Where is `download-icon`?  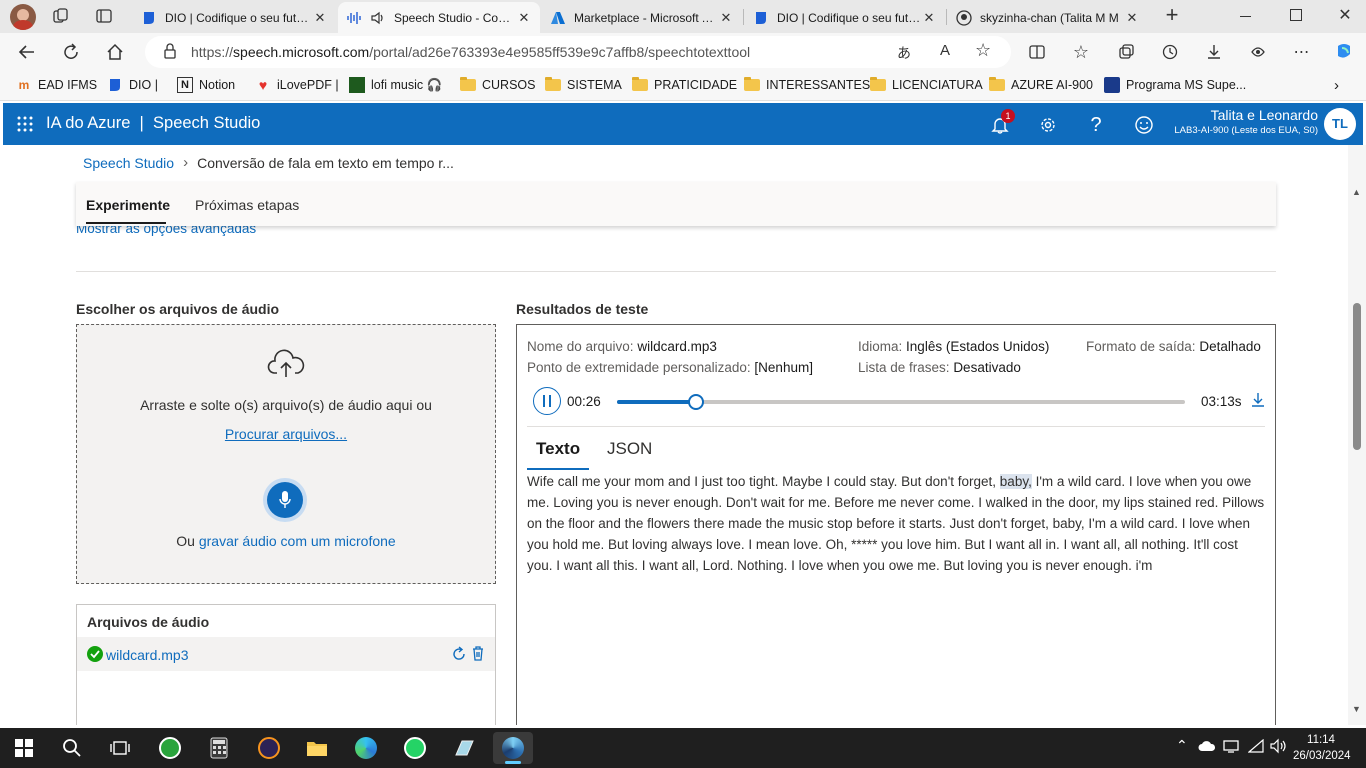 download-icon is located at coordinates (1258, 401).